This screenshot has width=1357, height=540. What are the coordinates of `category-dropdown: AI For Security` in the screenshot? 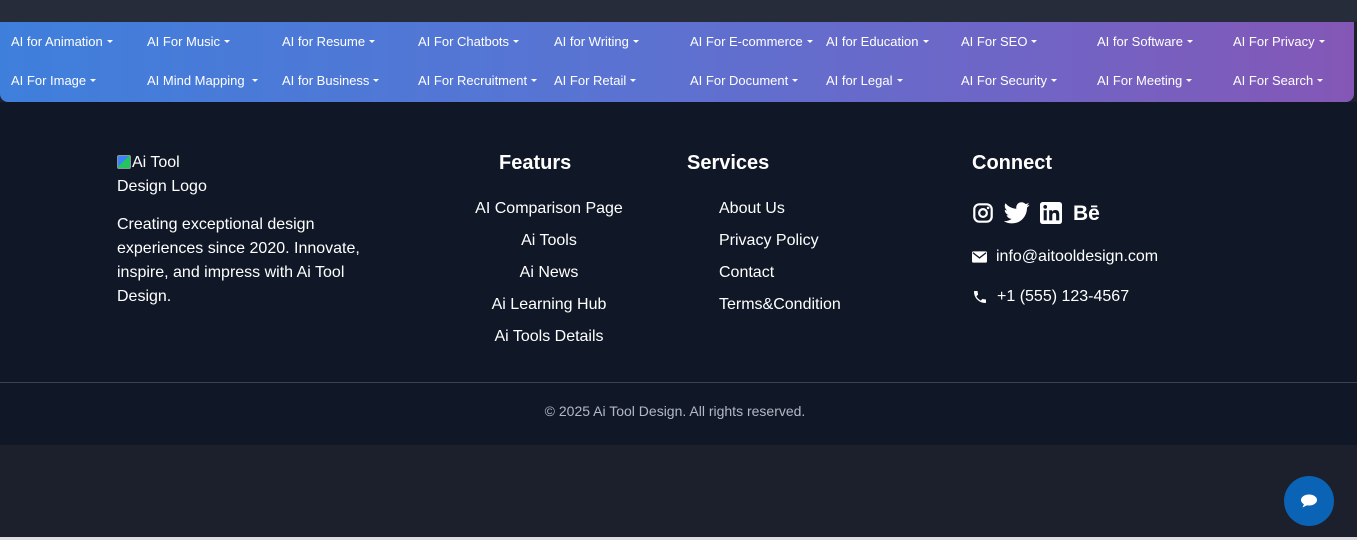 It's located at (1009, 81).